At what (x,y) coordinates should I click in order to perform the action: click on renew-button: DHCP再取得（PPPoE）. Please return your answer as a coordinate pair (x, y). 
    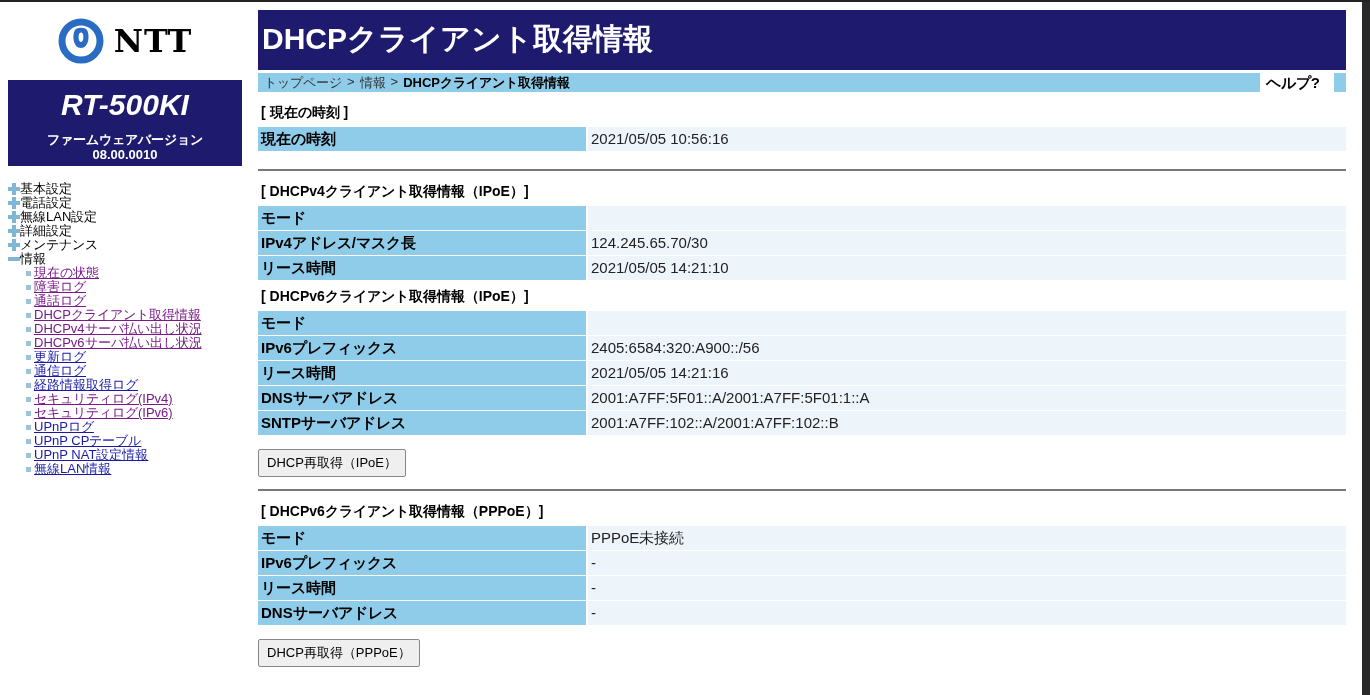
    Looking at the image, I should click on (339, 653).